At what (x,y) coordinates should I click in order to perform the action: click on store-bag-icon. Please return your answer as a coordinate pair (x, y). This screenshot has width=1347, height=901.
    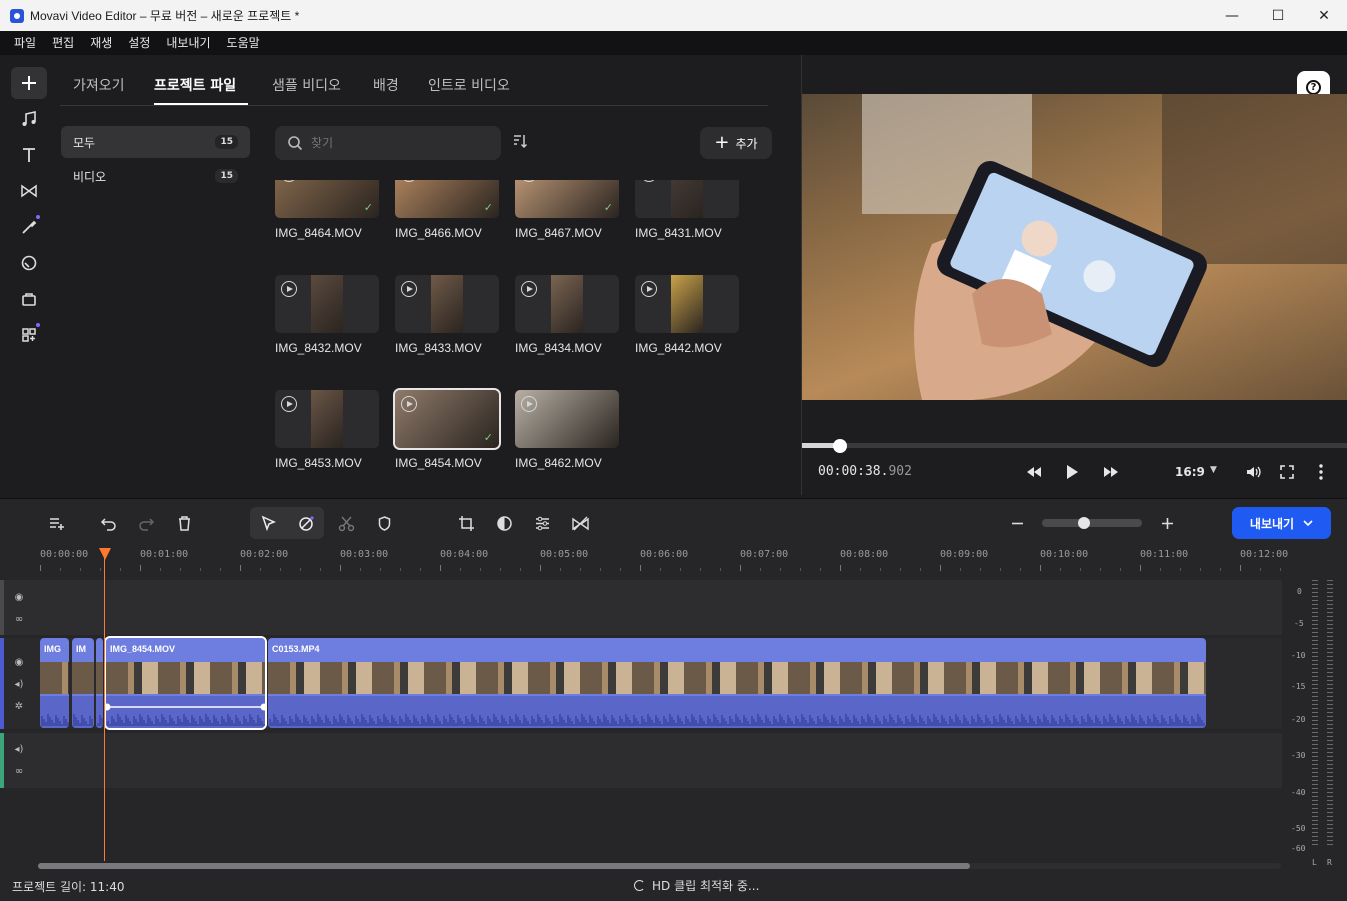
    Looking at the image, I should click on (29, 299).